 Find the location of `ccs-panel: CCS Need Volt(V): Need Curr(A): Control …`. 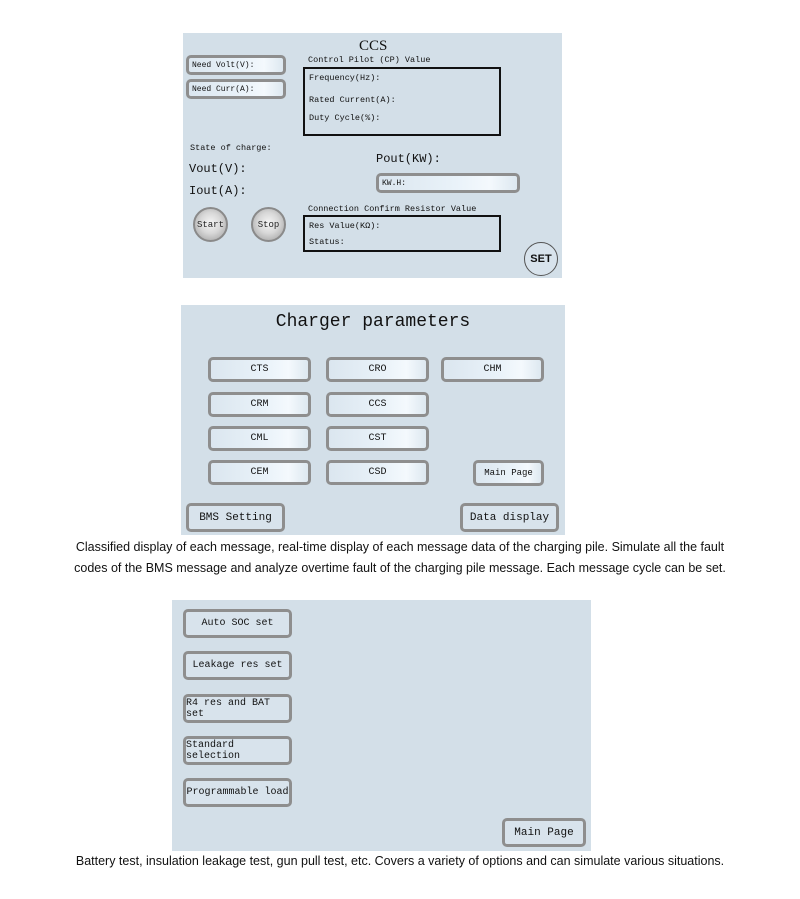

ccs-panel: CCS Need Volt(V): Need Curr(A): Control … is located at coordinates (372, 155).